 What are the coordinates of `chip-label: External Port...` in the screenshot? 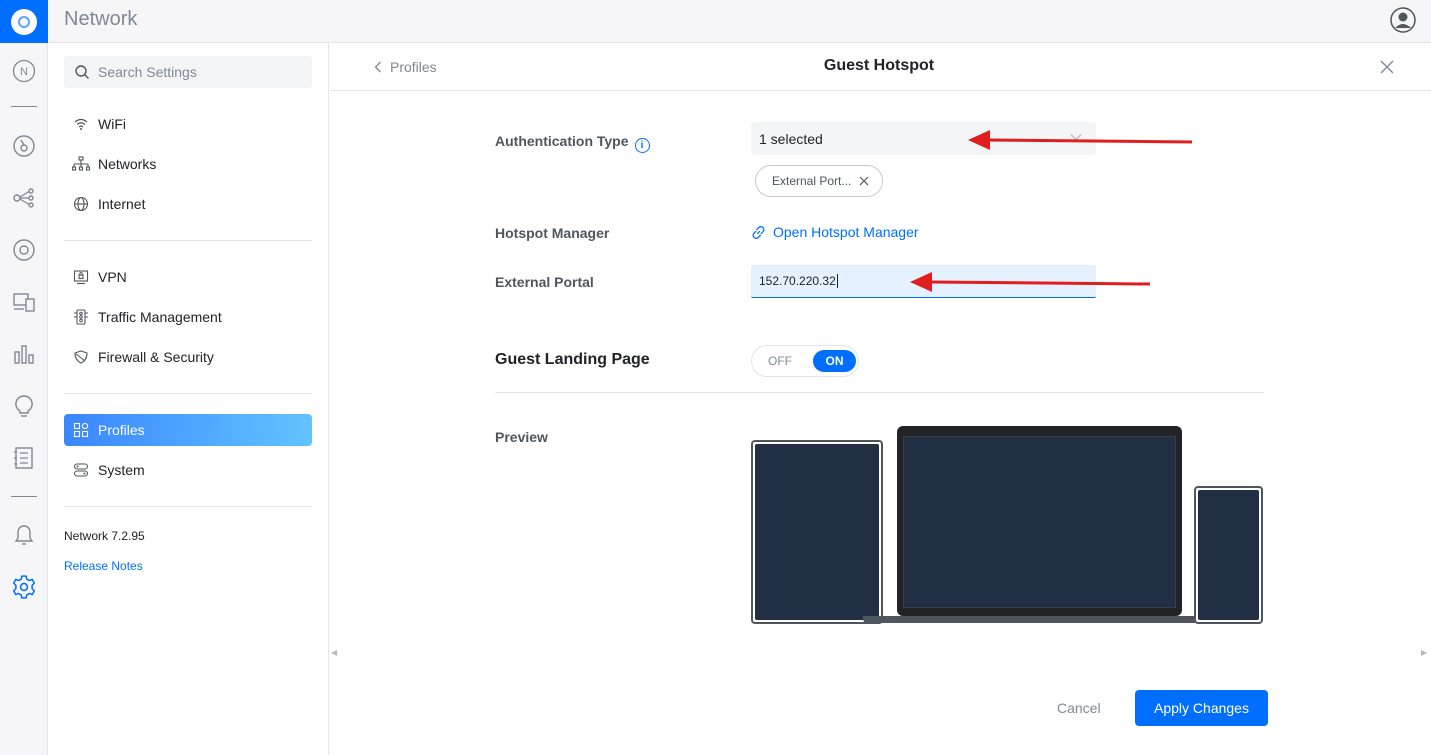 It's located at (812, 181).